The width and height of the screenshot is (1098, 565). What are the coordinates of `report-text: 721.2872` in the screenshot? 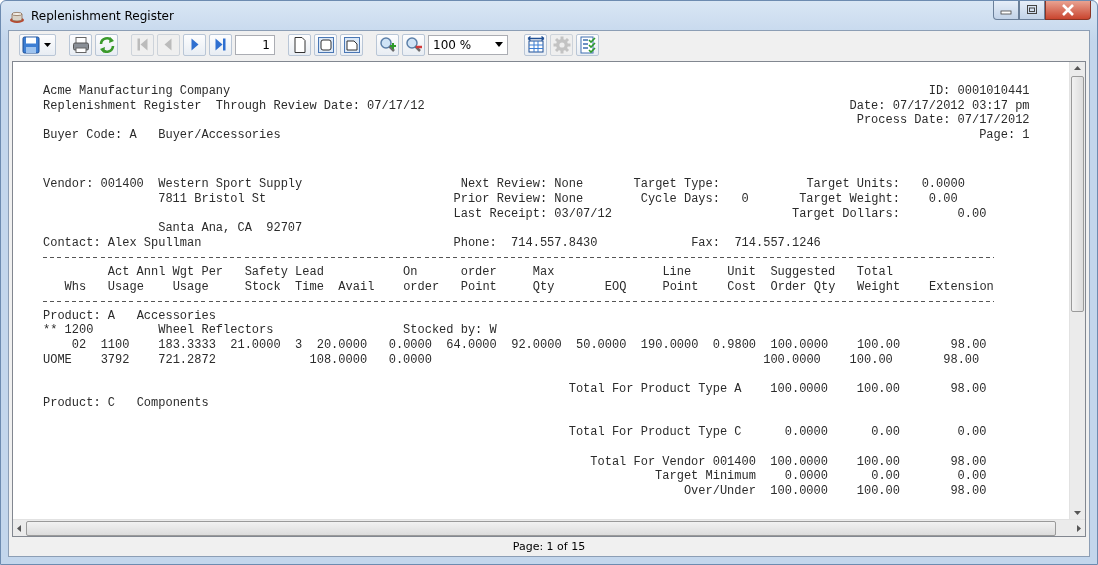 It's located at (187, 359).